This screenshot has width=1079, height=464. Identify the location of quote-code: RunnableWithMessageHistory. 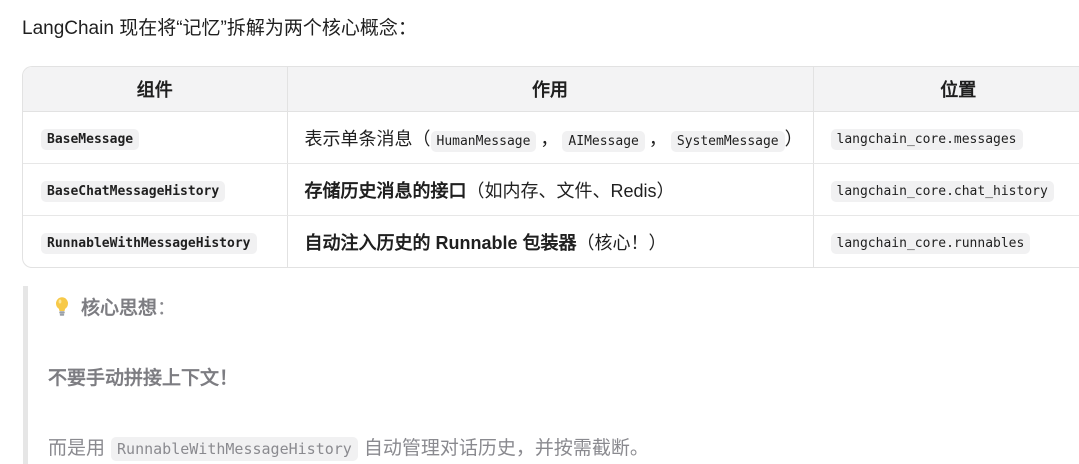
(234, 449).